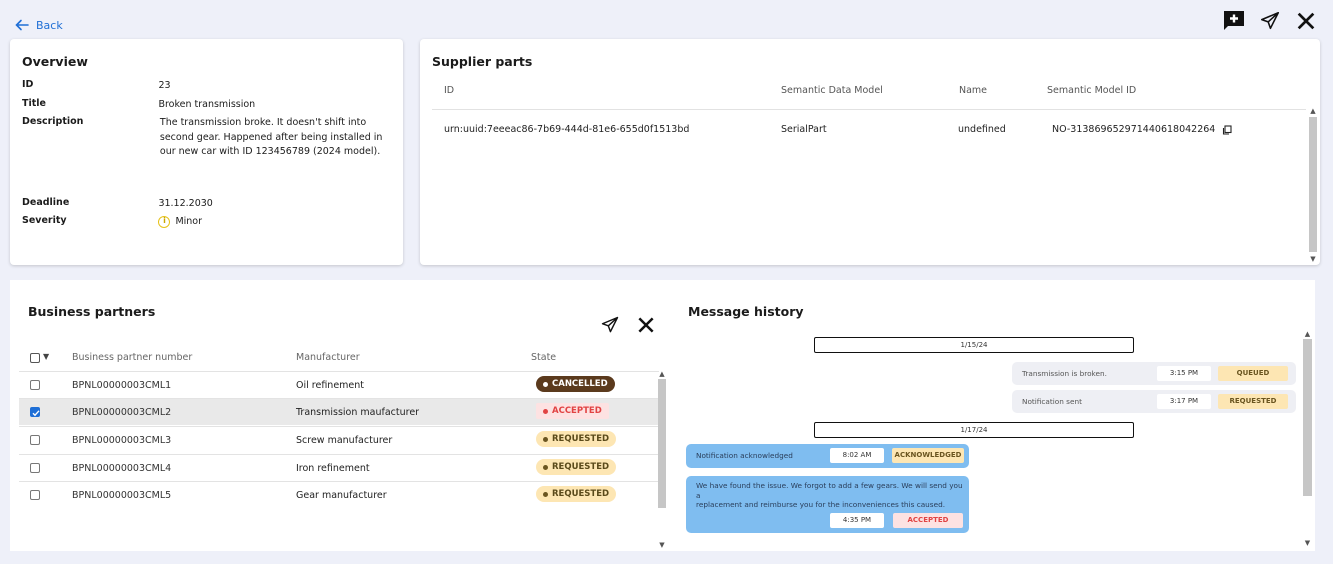 Image resolution: width=1333 pixels, height=564 pixels. I want to click on severity-value-wrap: i Minor, so click(276, 222).